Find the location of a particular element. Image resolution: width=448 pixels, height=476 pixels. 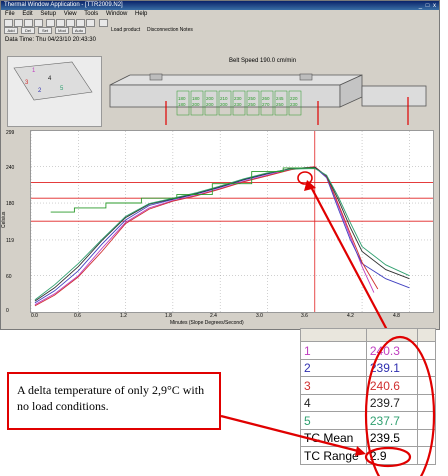

tc-label: 5 is located at coordinates (333, 420).